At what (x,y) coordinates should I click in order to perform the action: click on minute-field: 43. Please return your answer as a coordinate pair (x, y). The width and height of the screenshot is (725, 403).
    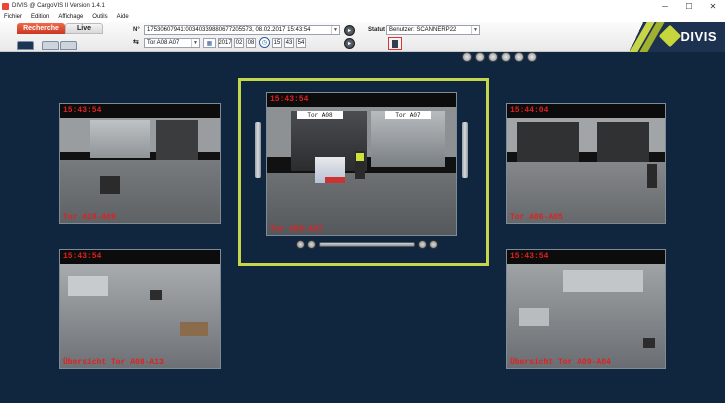
    Looking at the image, I should click on (289, 43).